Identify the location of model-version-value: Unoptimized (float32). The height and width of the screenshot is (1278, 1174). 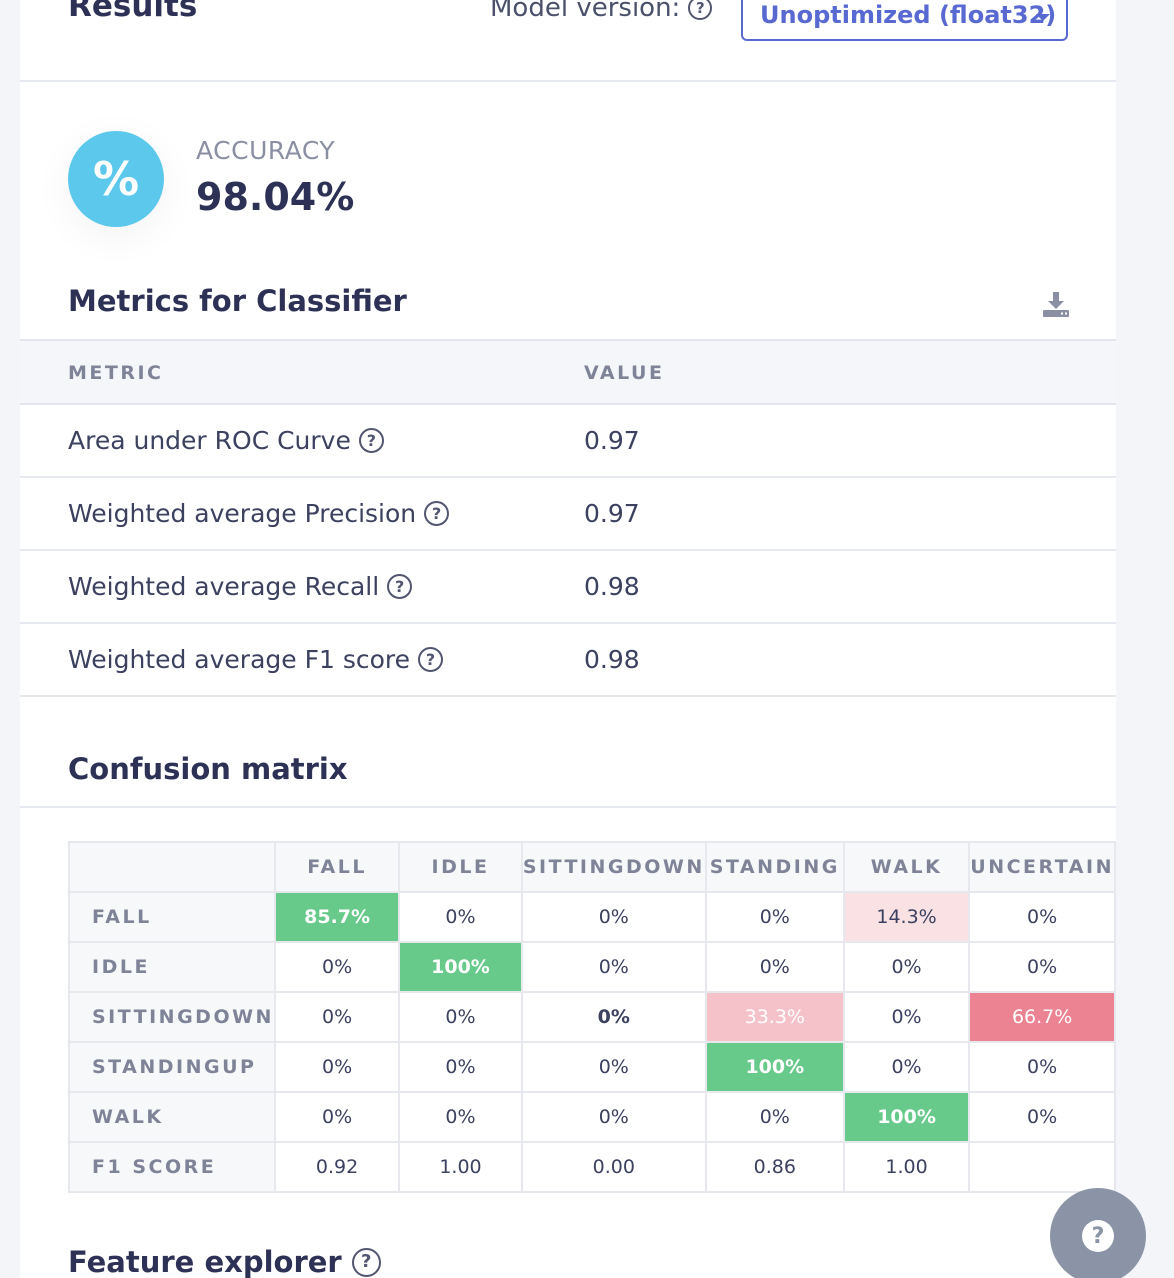
(908, 14).